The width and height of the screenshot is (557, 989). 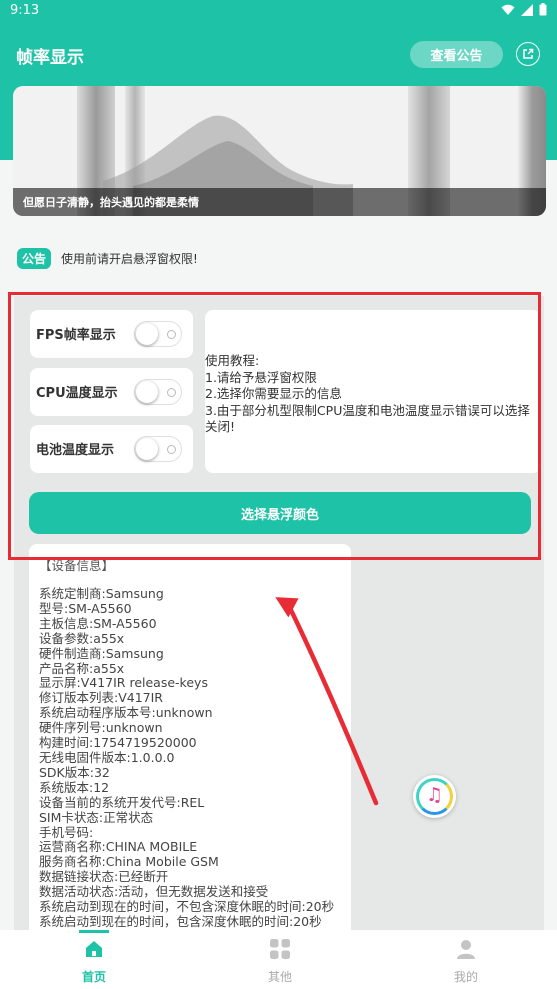 What do you see at coordinates (75, 450) in the screenshot?
I see `battery-toggle-label: 电池温度显示` at bounding box center [75, 450].